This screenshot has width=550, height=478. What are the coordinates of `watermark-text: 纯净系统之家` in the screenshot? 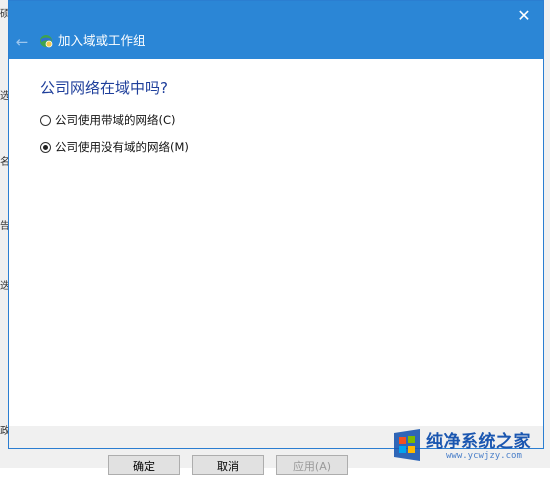 It's located at (478, 442).